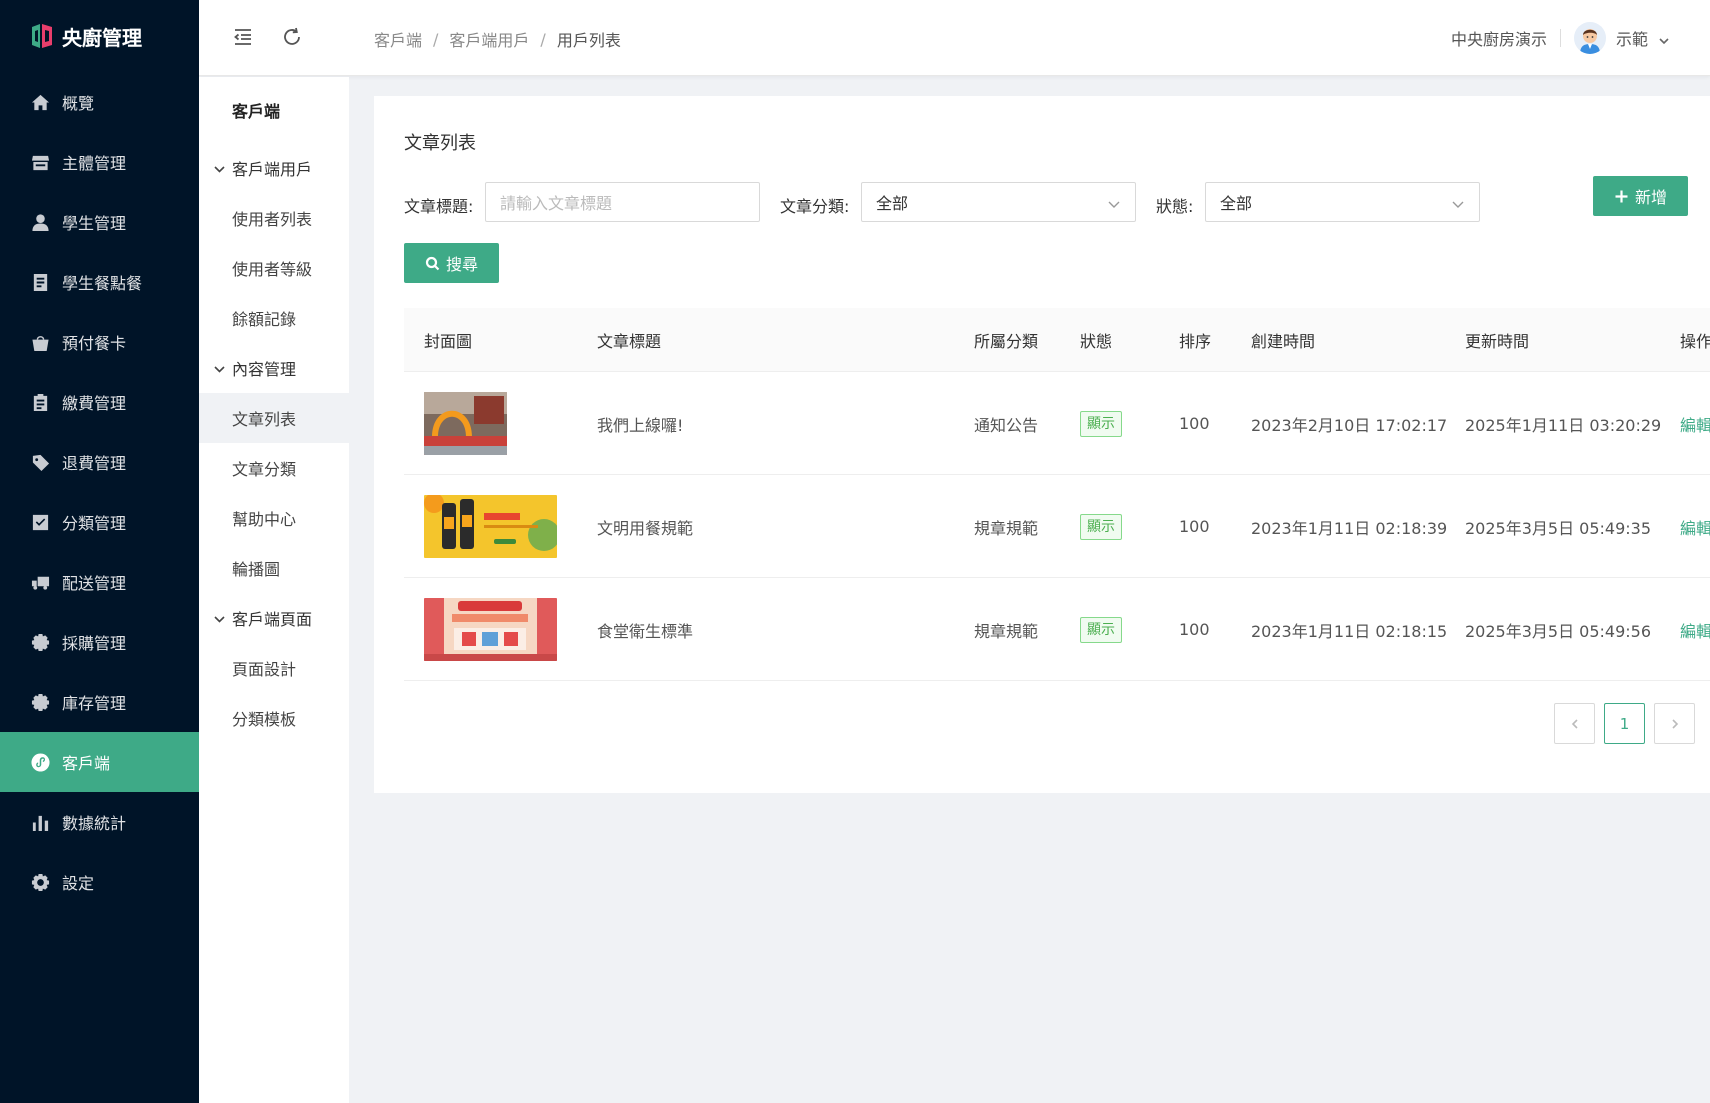 The width and height of the screenshot is (1710, 1103). What do you see at coordinates (40, 522) in the screenshot?
I see `check-box-icon` at bounding box center [40, 522].